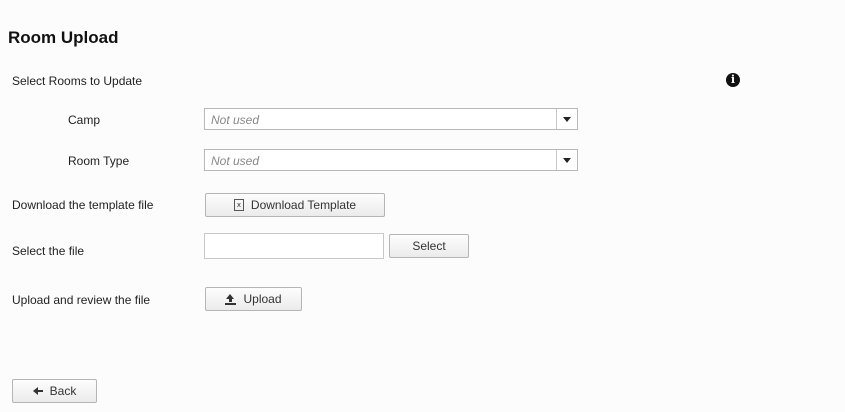 The height and width of the screenshot is (412, 845). What do you see at coordinates (733, 80) in the screenshot?
I see `info-icon: i` at bounding box center [733, 80].